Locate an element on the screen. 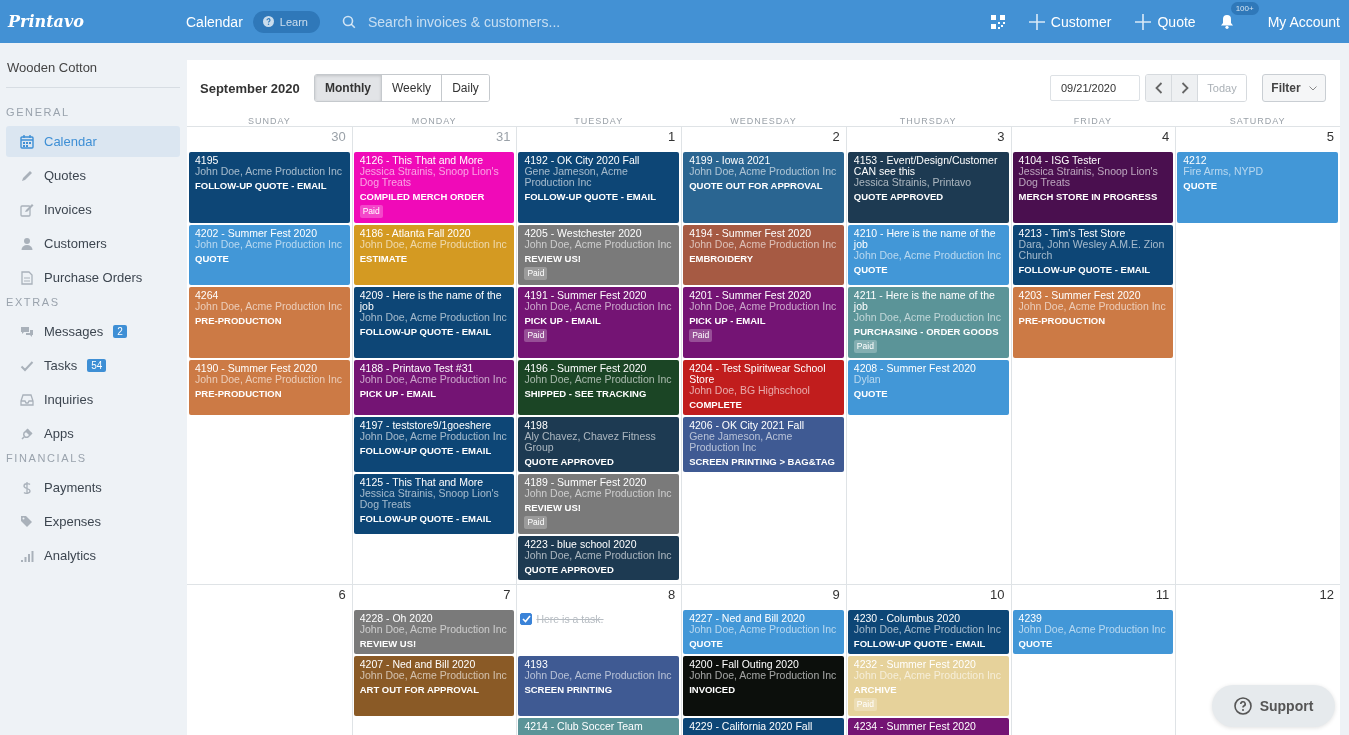  job-card: 4204 - Test Spiritwear School Store John Doe, BG Highschool COMPLETE is located at coordinates (763, 387).